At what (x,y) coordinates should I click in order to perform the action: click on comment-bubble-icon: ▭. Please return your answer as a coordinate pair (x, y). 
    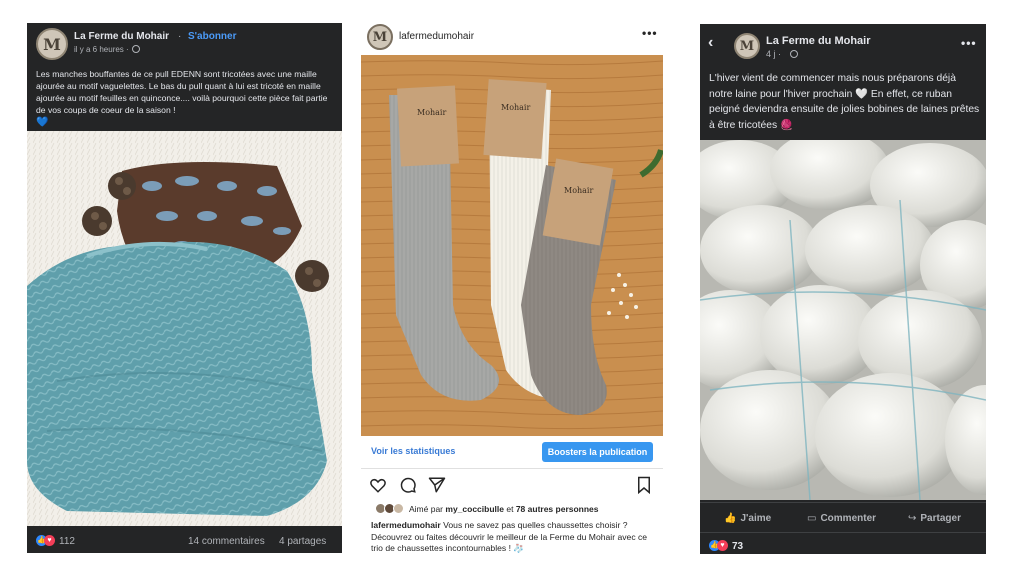
    Looking at the image, I should click on (812, 518).